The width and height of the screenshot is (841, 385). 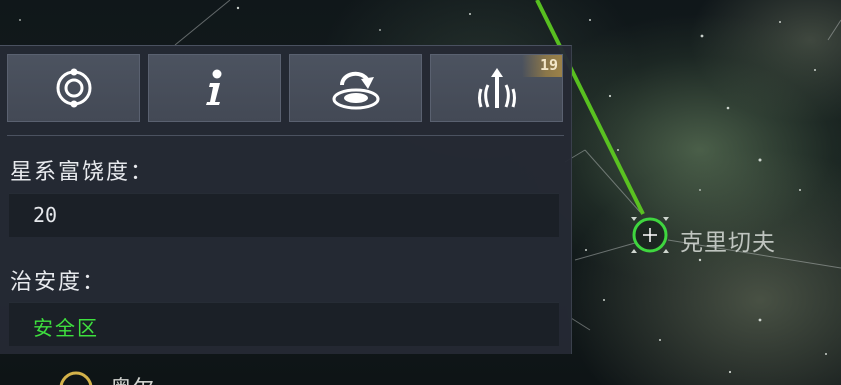 I want to click on orbit-icon, so click(x=73, y=88).